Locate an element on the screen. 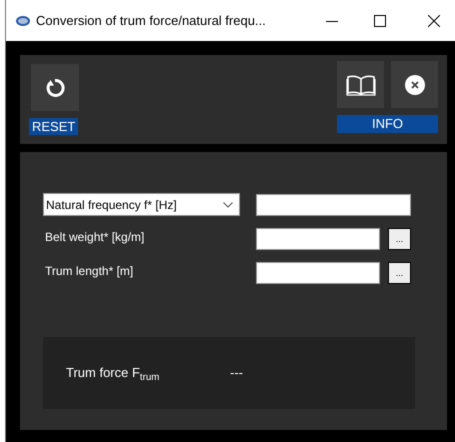  close-button is located at coordinates (414, 84).